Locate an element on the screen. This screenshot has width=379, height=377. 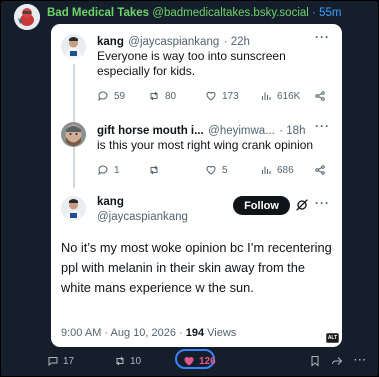
views-metric: 616K is located at coordinates (280, 96).